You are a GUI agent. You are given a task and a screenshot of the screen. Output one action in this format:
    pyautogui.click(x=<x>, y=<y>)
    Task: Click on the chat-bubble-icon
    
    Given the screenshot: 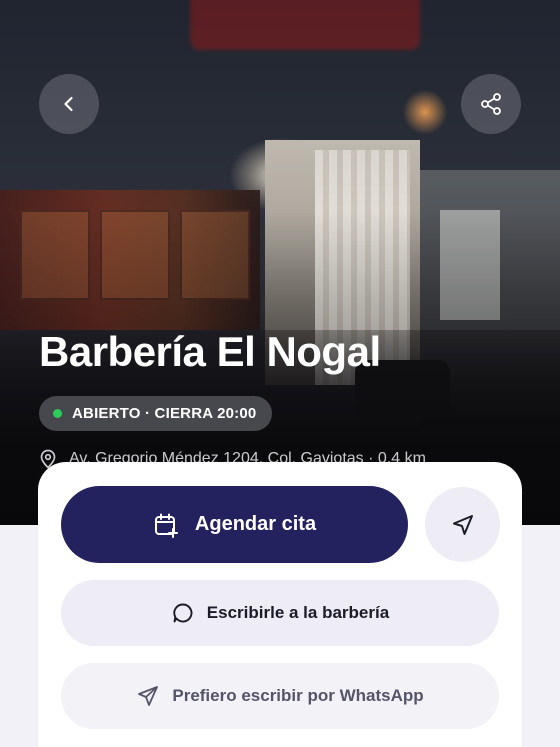 What is the action you would take?
    pyautogui.click(x=183, y=613)
    